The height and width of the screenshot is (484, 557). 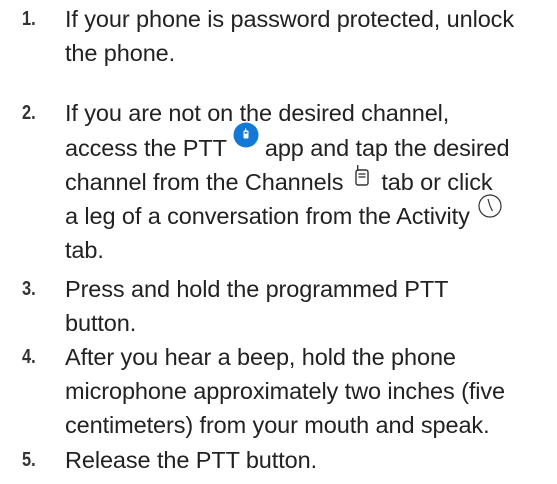 I want to click on step-number: 3., so click(x=29, y=289).